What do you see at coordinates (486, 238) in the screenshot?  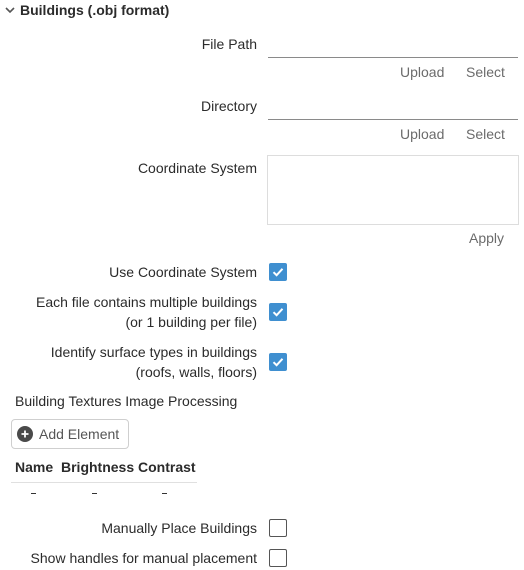 I see `apply-button: Apply` at bounding box center [486, 238].